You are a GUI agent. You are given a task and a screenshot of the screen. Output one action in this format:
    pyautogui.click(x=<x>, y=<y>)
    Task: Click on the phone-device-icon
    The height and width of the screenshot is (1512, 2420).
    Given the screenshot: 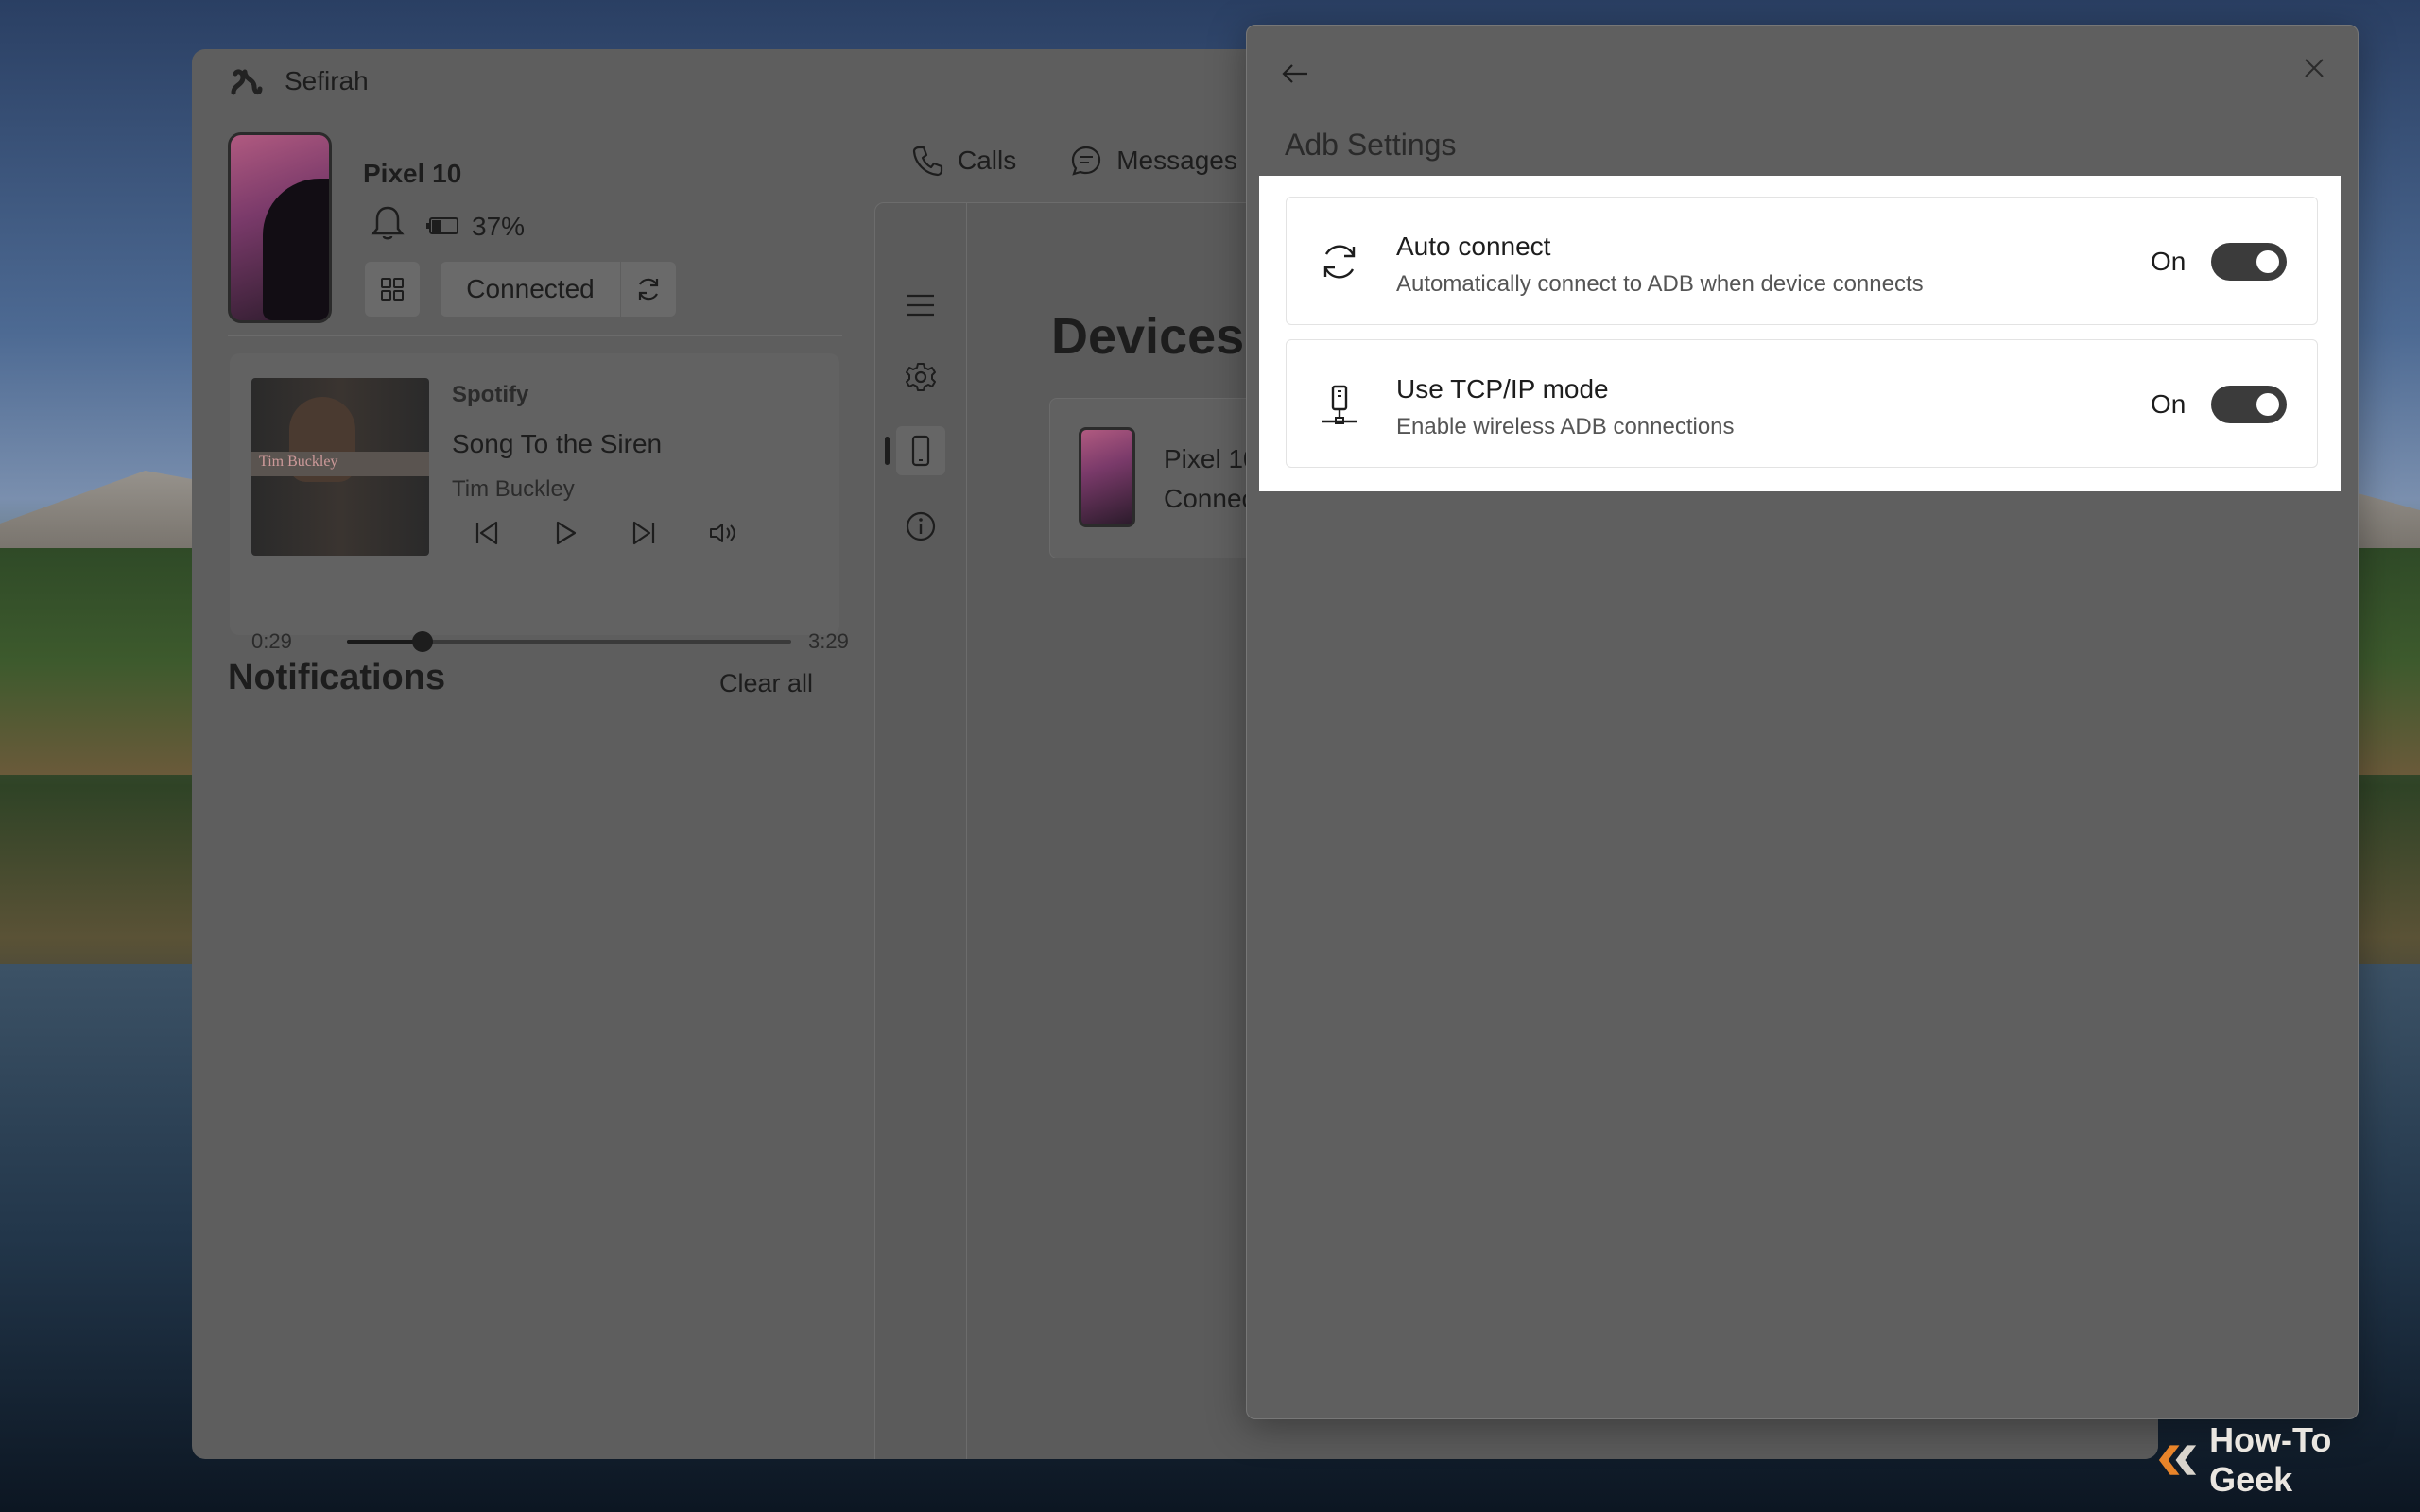 What is the action you would take?
    pyautogui.click(x=920, y=451)
    